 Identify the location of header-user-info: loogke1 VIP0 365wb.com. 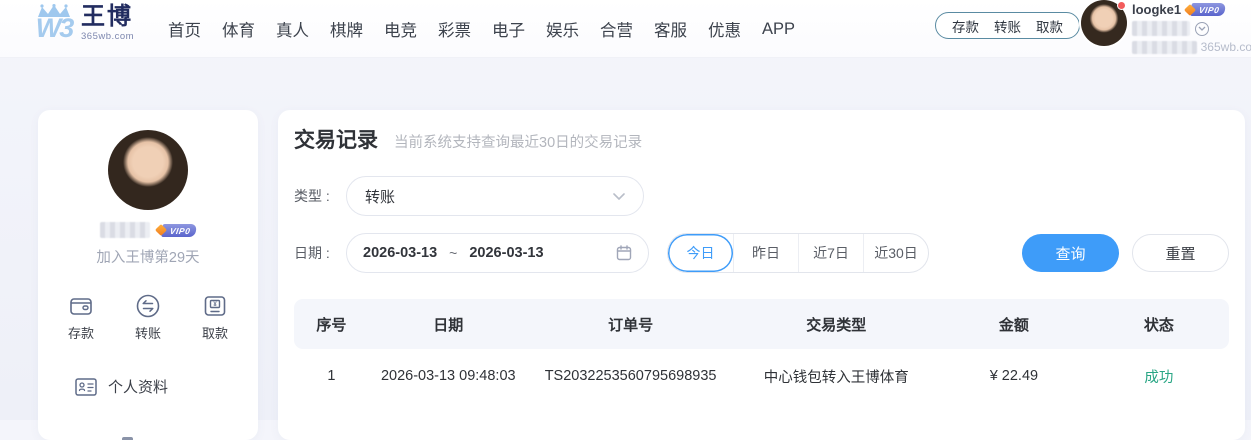
(1191, 28).